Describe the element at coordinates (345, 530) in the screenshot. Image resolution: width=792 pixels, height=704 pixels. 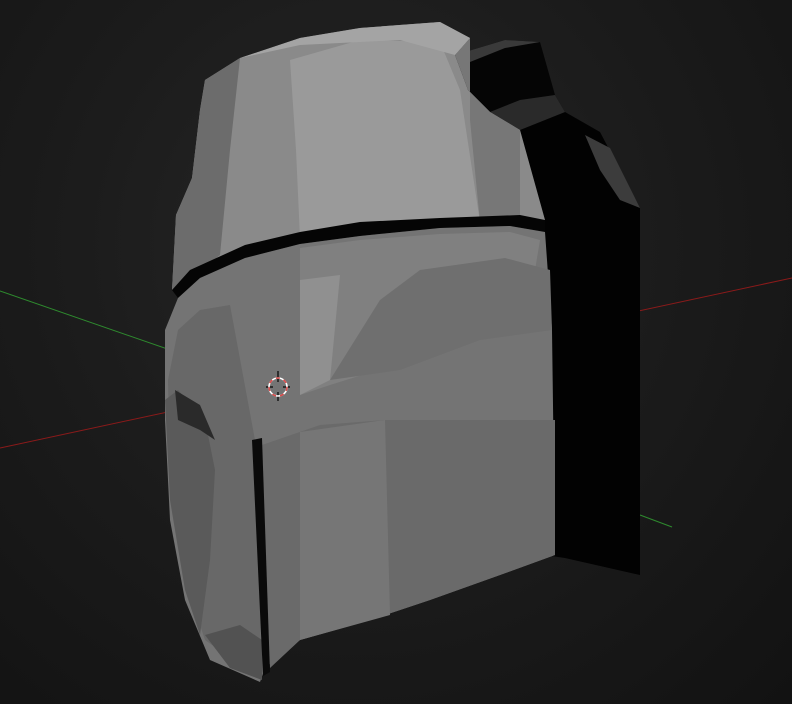
I see `helmet-chin-front` at that location.